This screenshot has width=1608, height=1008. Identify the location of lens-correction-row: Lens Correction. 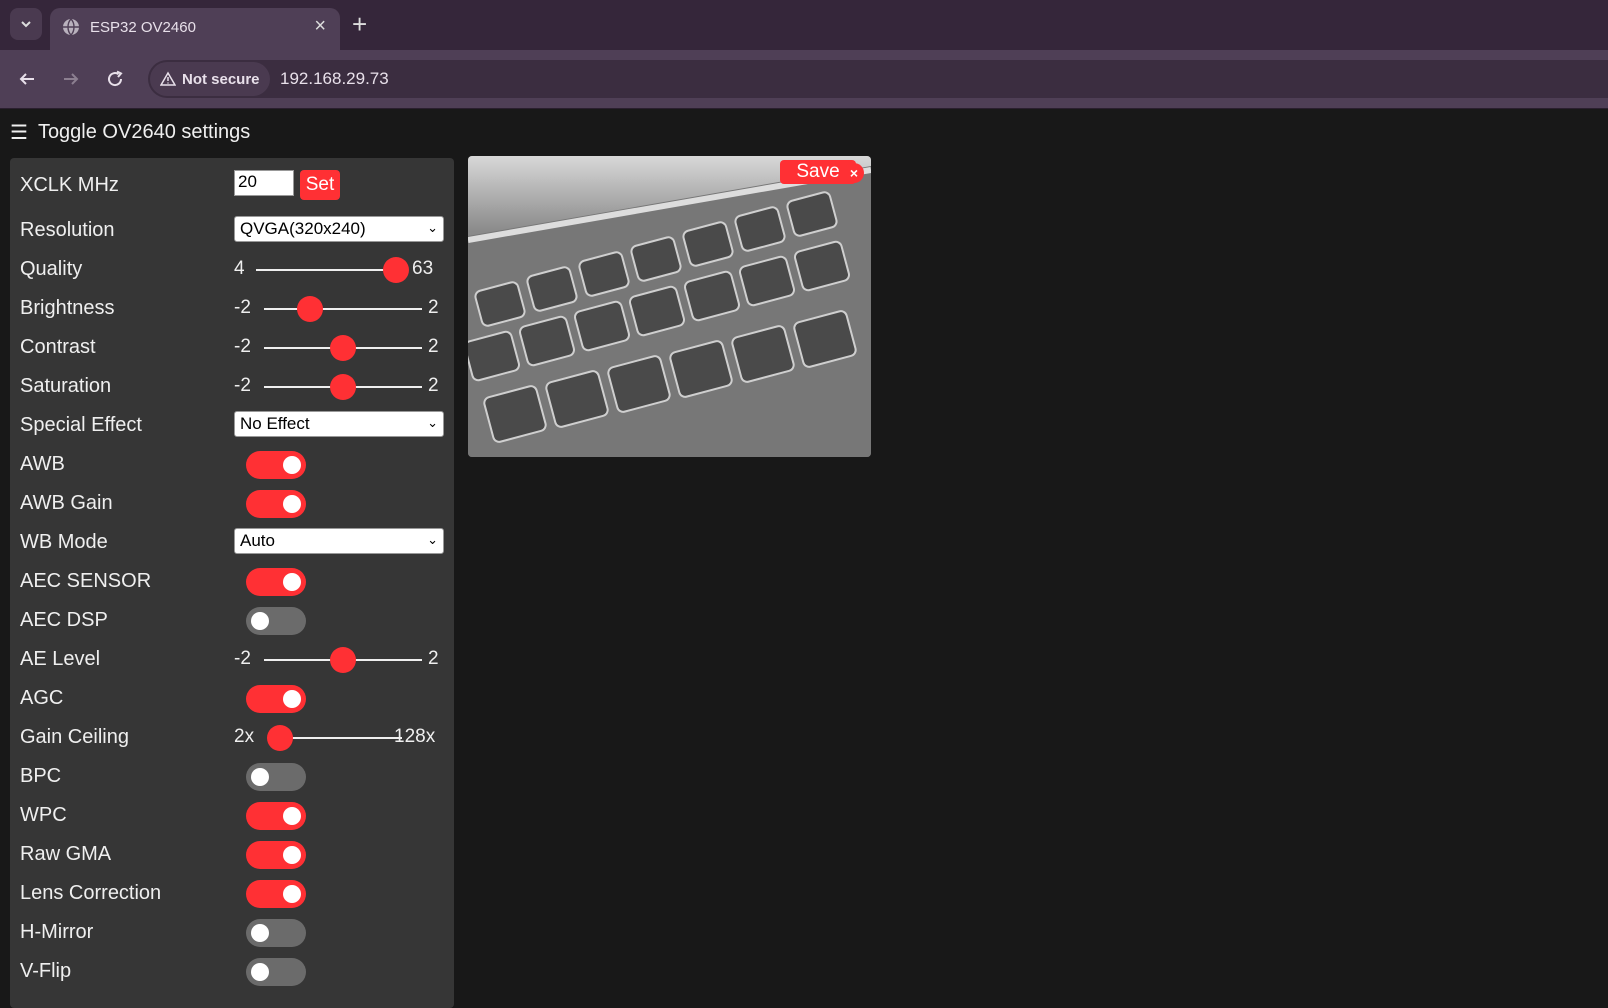
(232, 894).